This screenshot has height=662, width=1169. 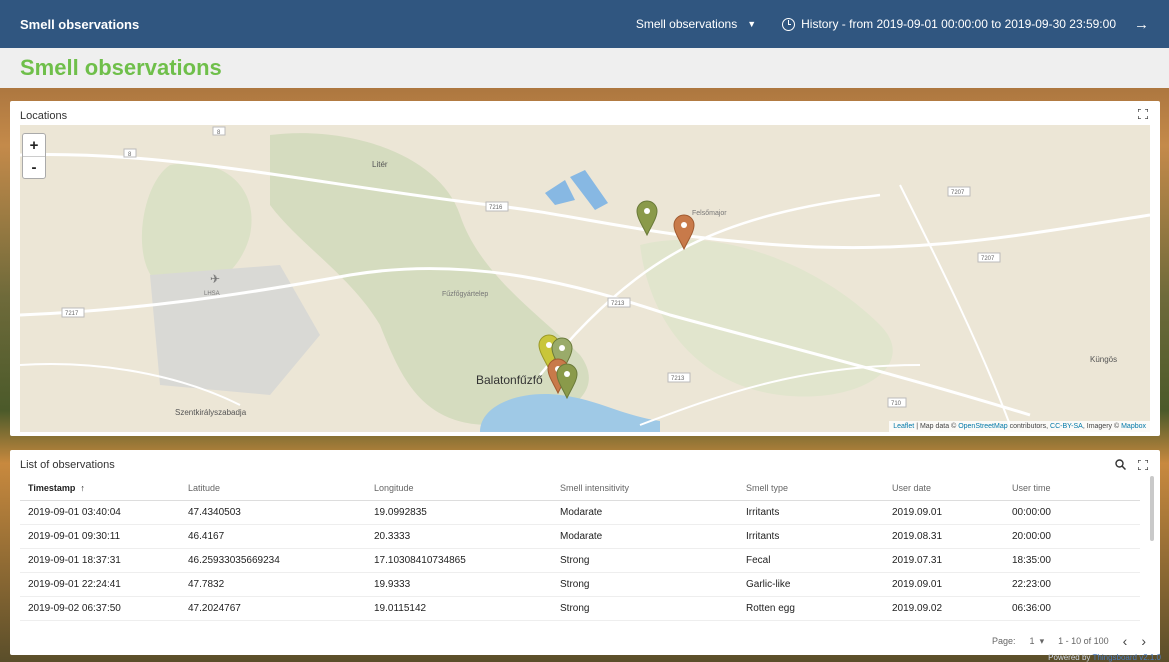 What do you see at coordinates (1032, 640) in the screenshot?
I see `page-select-value: 1` at bounding box center [1032, 640].